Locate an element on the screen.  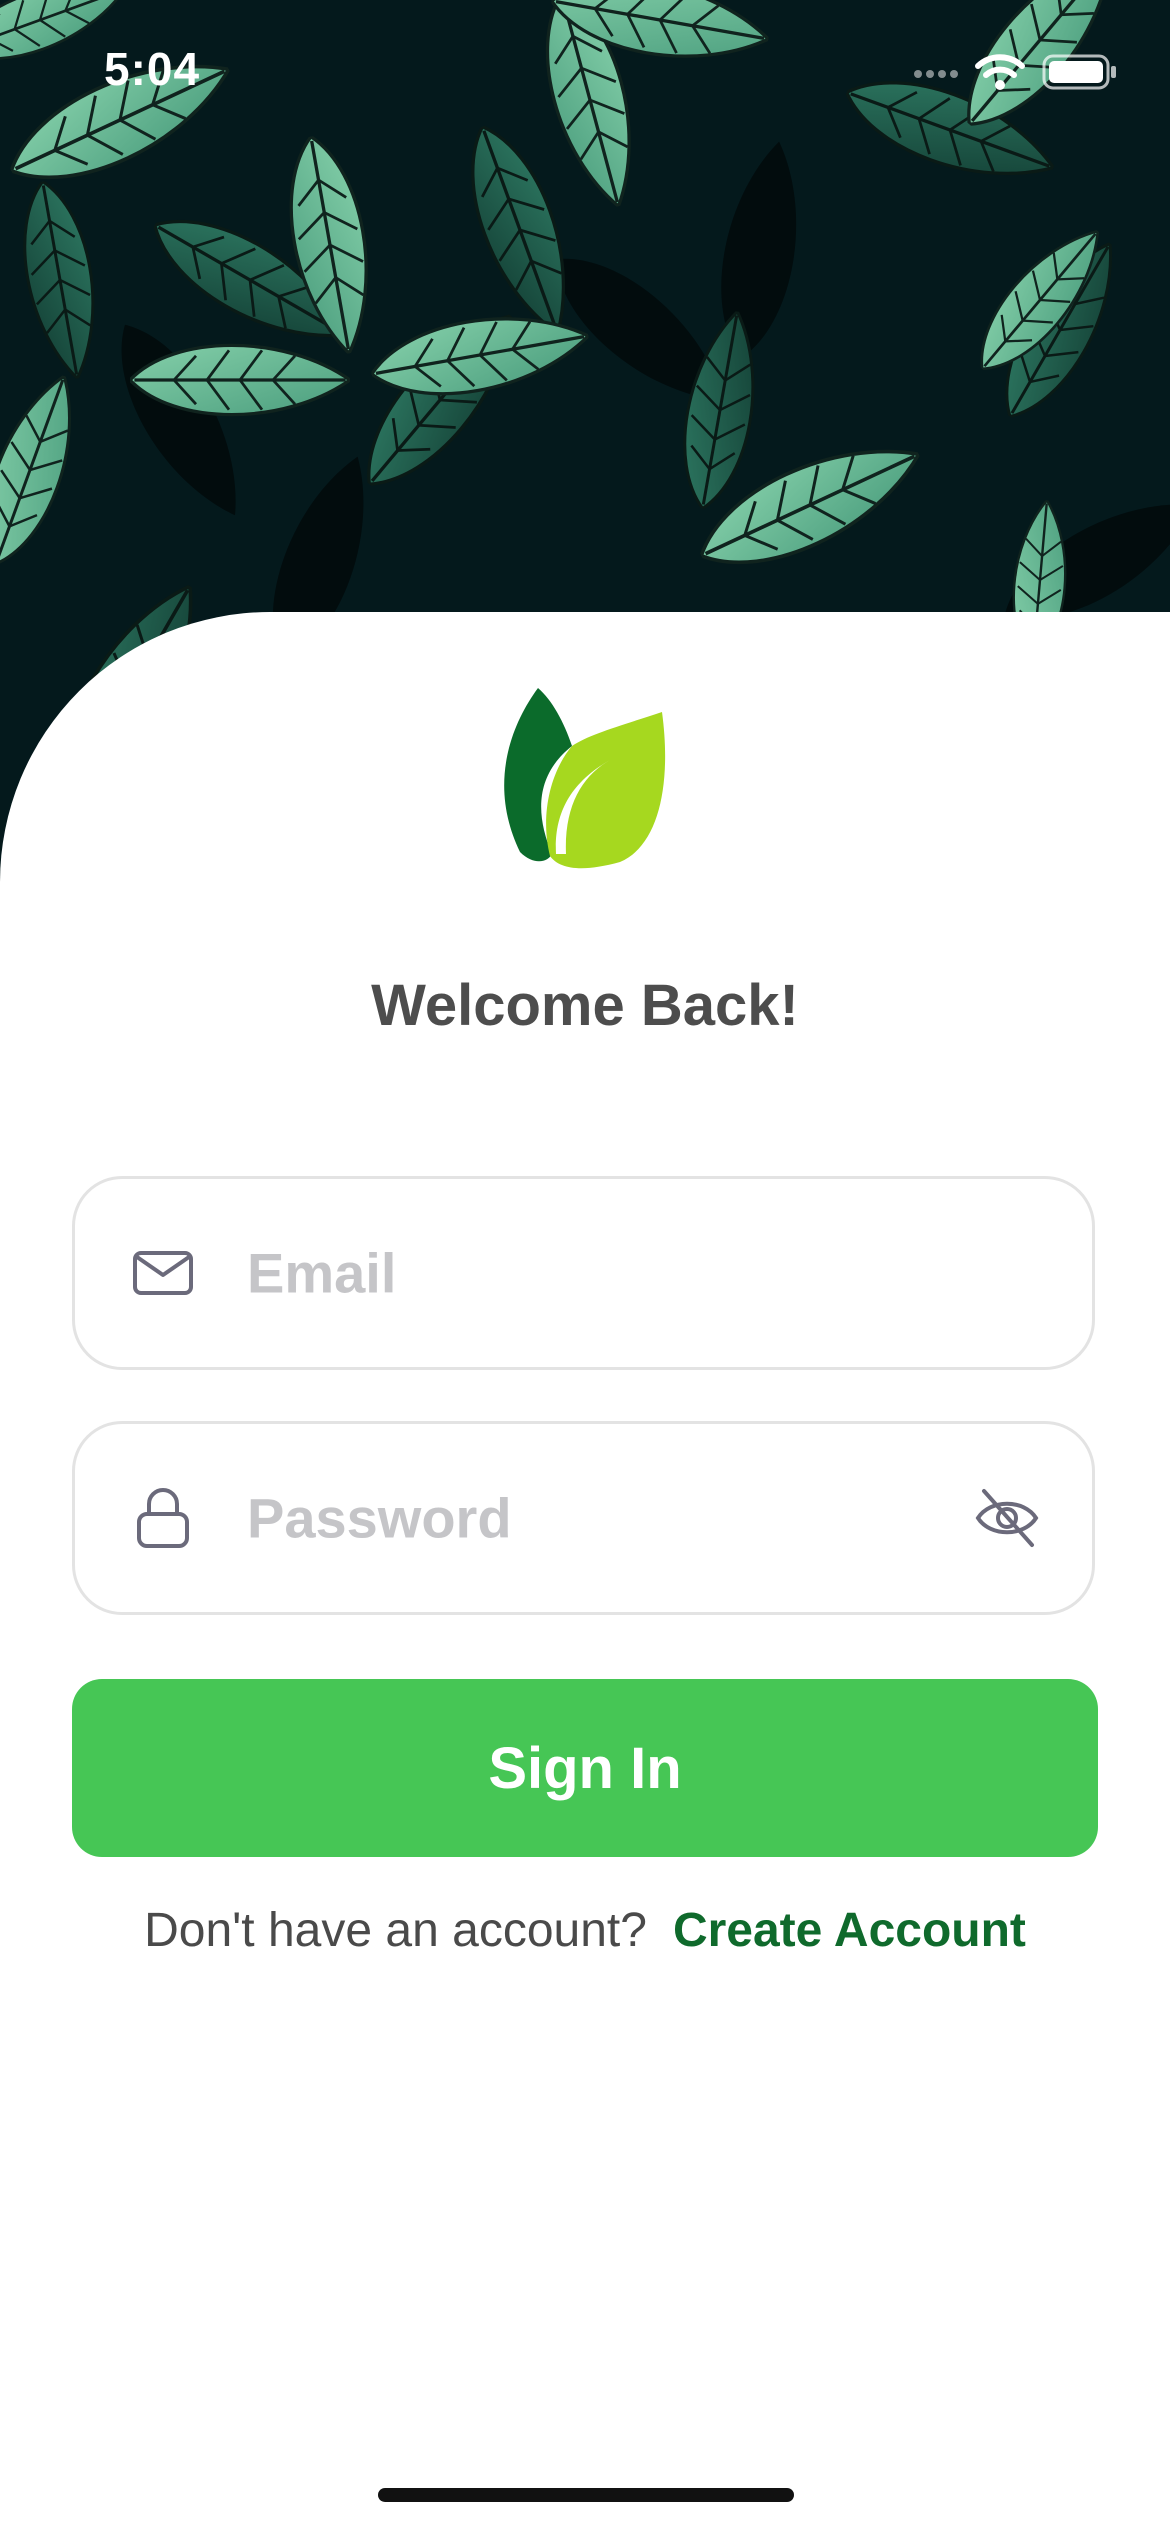
envelope-icon is located at coordinates (163, 1273).